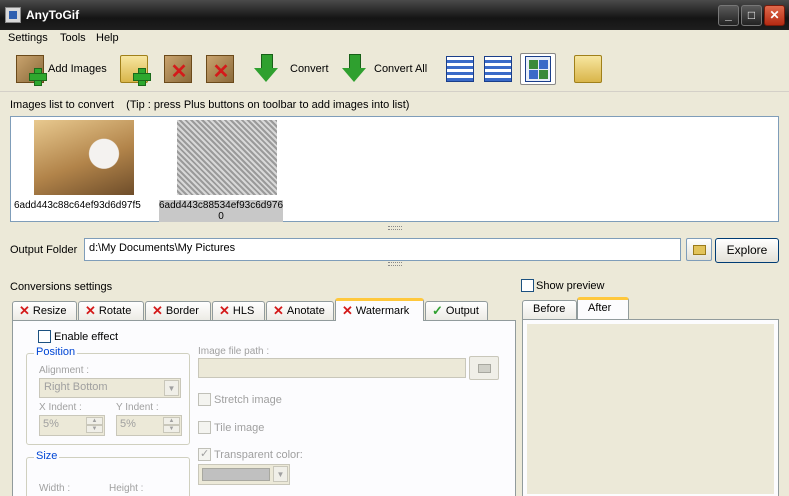 This screenshot has width=789, height=496. What do you see at coordinates (61, 287) in the screenshot?
I see `conversion-settings-label: Conversions settings` at bounding box center [61, 287].